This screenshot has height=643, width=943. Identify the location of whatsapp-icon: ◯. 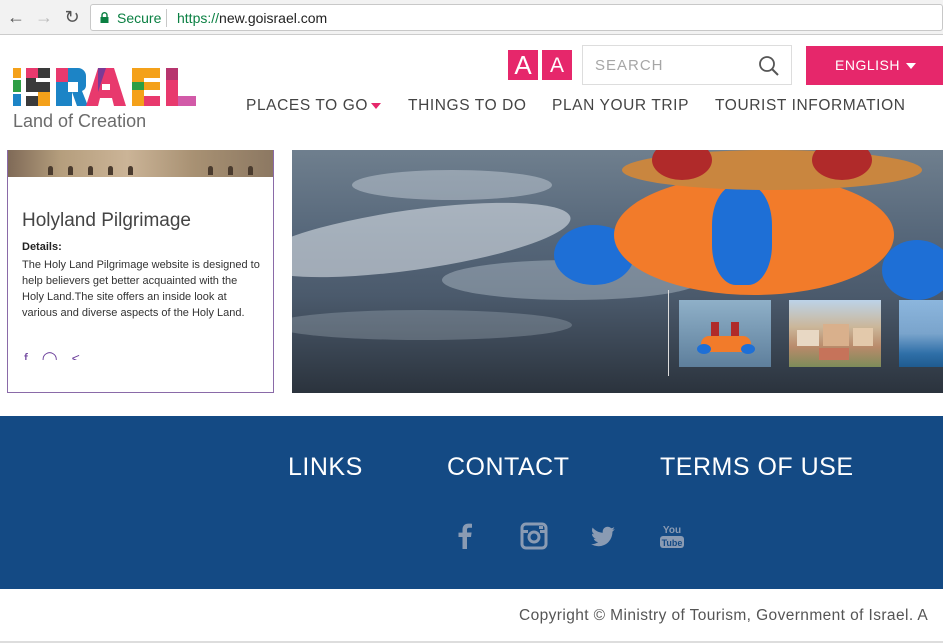
(50, 355).